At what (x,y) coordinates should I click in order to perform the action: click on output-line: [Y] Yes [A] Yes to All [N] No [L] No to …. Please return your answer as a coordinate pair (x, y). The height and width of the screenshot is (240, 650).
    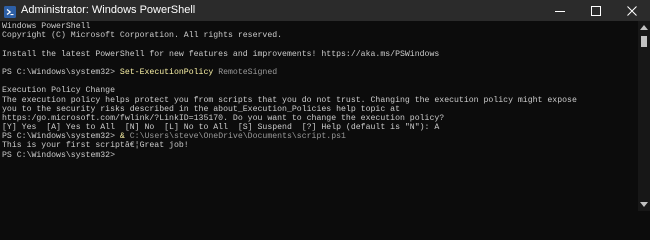
    Looking at the image, I should click on (221, 128).